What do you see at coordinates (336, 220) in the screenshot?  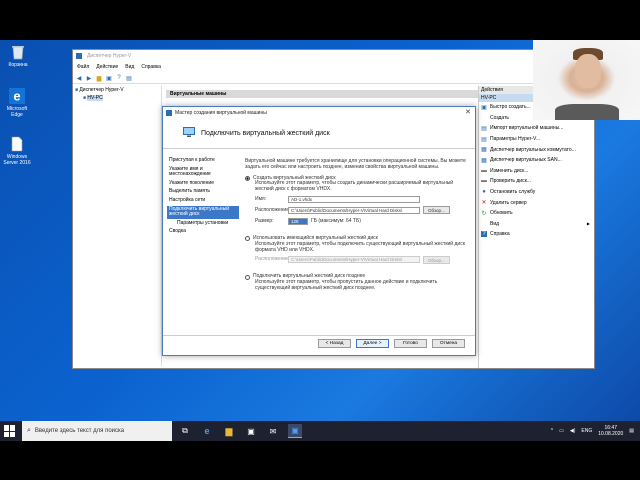 I see `size-unit: ГБ (максимум: 64 ТБ)` at bounding box center [336, 220].